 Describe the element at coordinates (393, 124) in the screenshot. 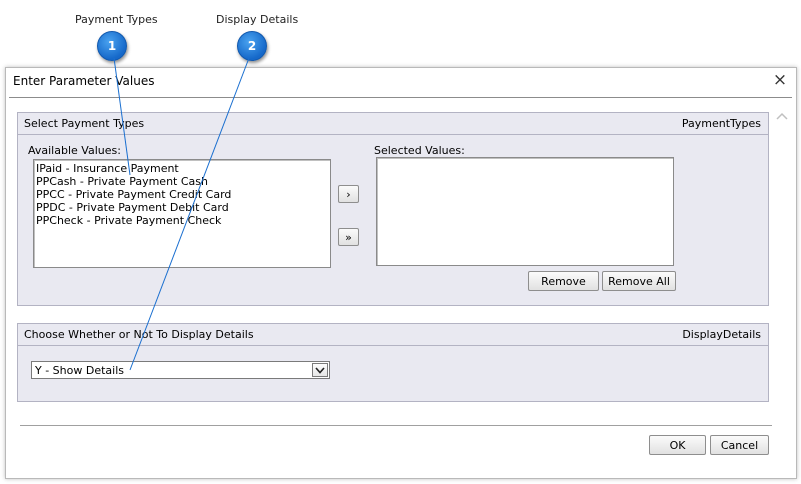

I see `payment-types-header: Select Payment Types PaymentTypes` at that location.